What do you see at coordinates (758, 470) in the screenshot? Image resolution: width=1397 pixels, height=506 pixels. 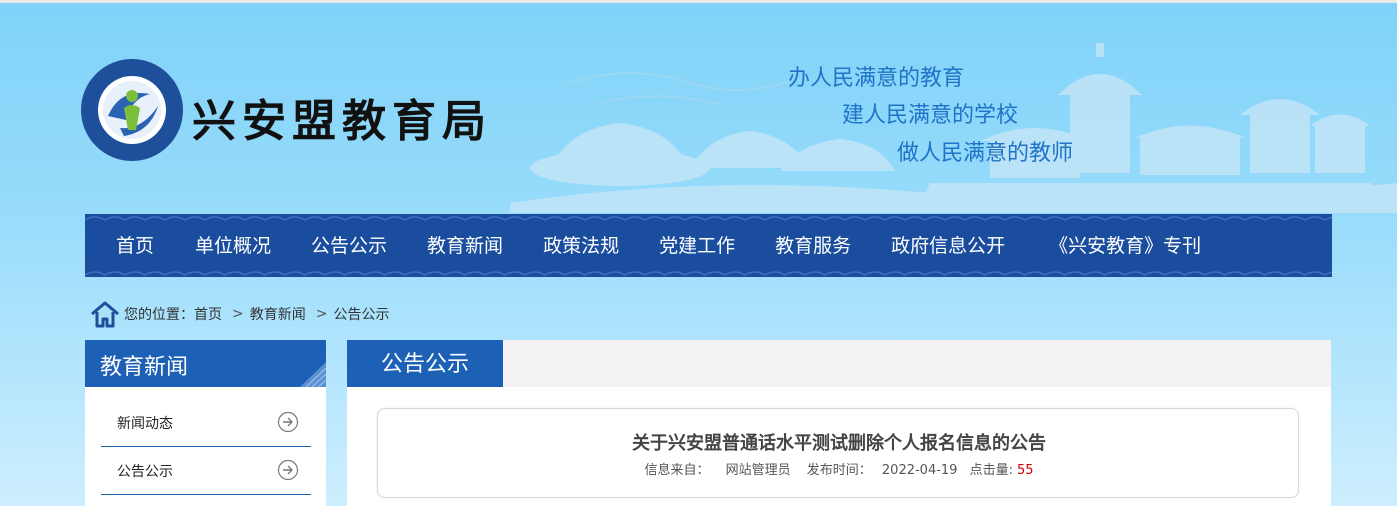 I see `source-value: 网站管理员` at bounding box center [758, 470].